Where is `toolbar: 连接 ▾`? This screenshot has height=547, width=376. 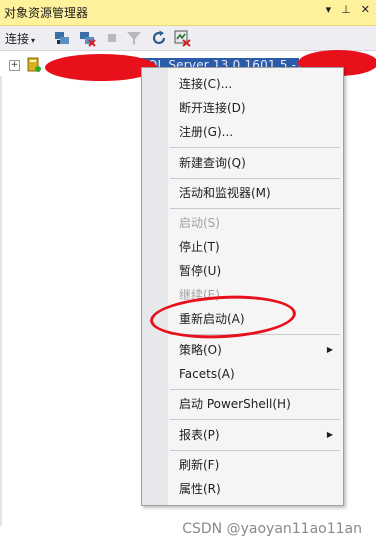
toolbar: 连接 ▾ is located at coordinates (188, 38).